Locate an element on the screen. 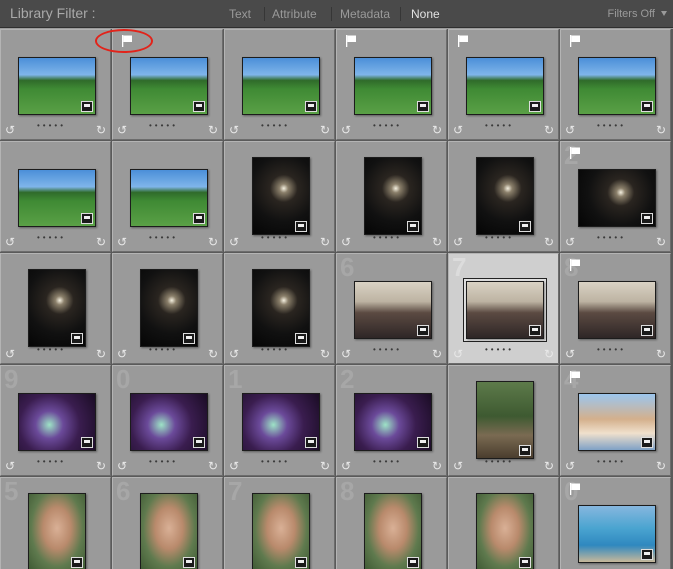 This screenshot has width=673, height=569. grid-cell: 9 ••••• ↺ ↻ is located at coordinates (55, 420).